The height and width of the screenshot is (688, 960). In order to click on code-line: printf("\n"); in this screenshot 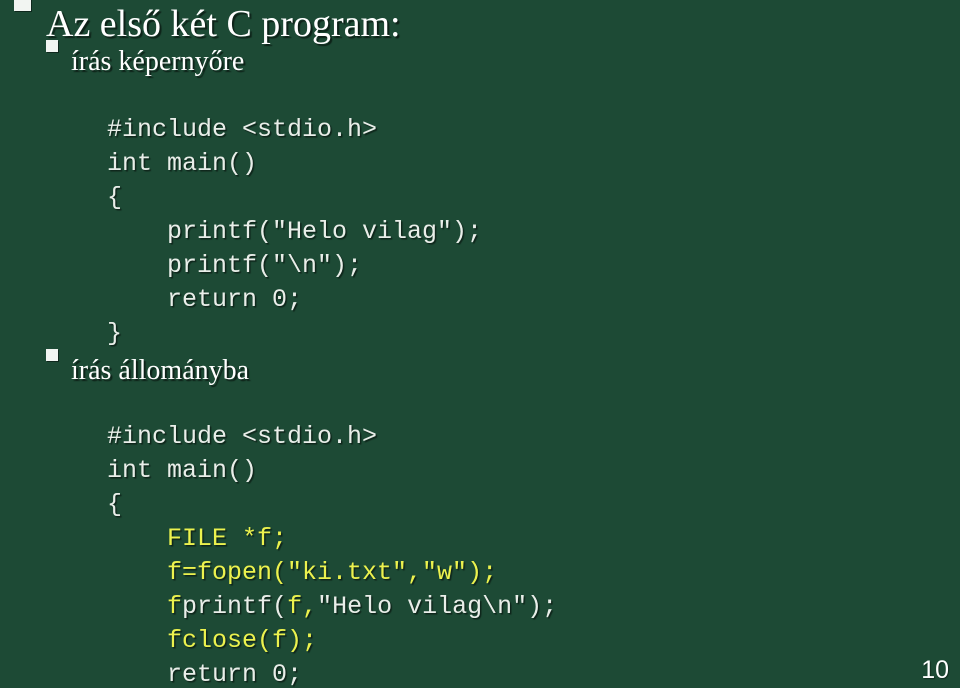, I will do `click(294, 266)`.